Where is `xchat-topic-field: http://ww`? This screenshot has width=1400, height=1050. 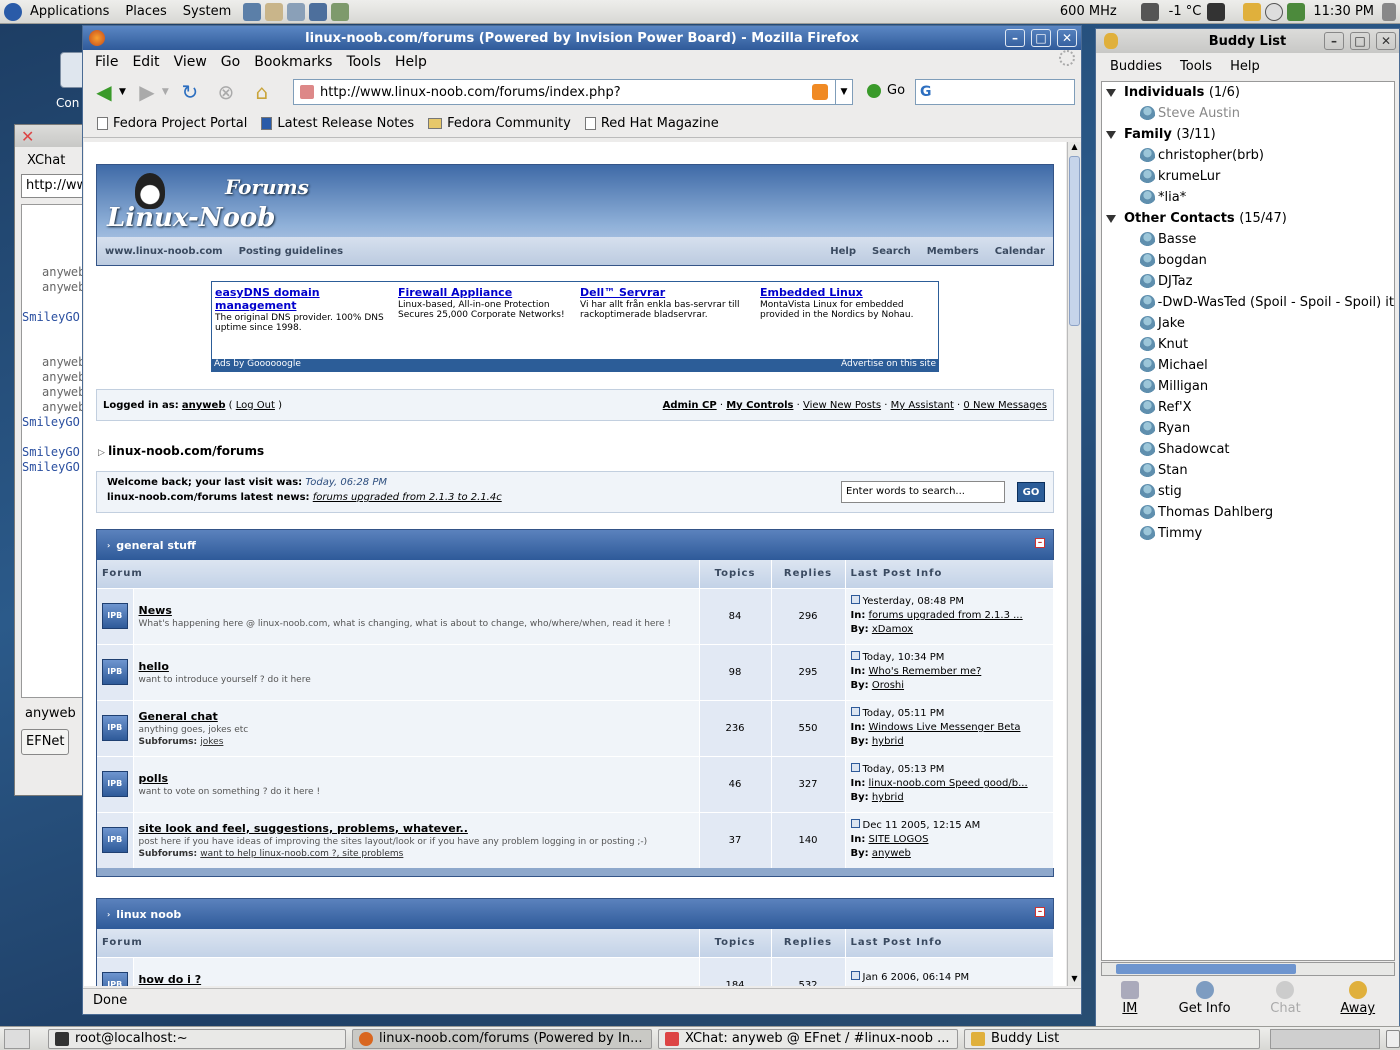
xchat-topic-field: http://ww is located at coordinates (56, 186).